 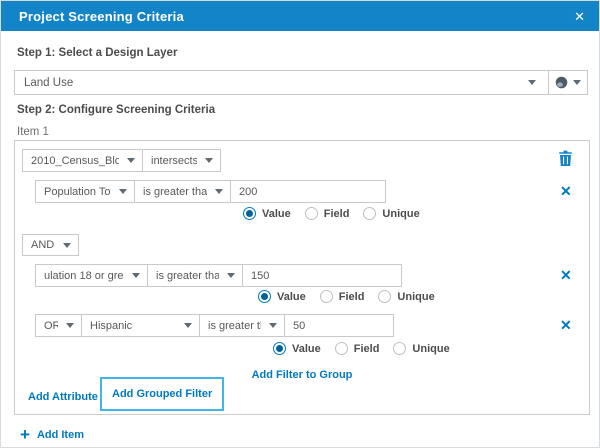 What do you see at coordinates (140, 325) in the screenshot?
I see `field-dropdown: Hispanic` at bounding box center [140, 325].